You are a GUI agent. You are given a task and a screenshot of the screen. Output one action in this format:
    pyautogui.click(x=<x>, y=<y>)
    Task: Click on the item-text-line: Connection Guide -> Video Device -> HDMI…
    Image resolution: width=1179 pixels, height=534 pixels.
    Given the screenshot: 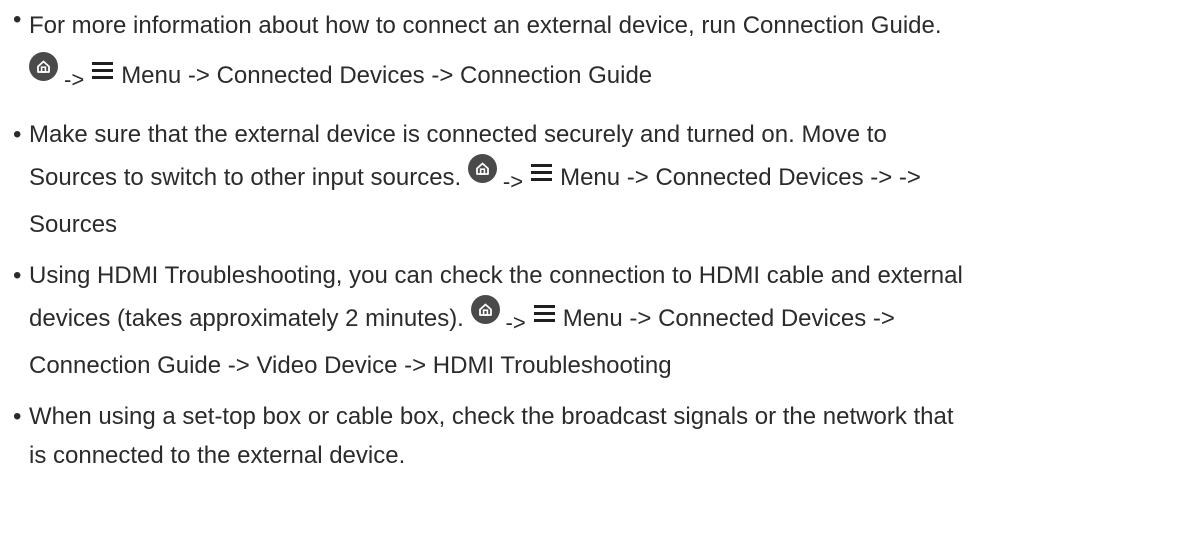 What is the action you would take?
    pyautogui.click(x=350, y=365)
    